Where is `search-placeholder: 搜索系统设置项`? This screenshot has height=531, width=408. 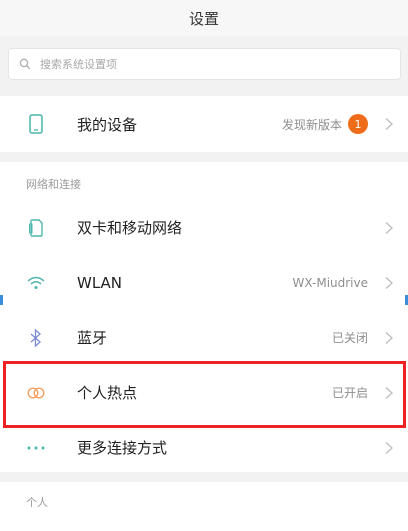 search-placeholder: 搜索系统设置项 is located at coordinates (78, 64).